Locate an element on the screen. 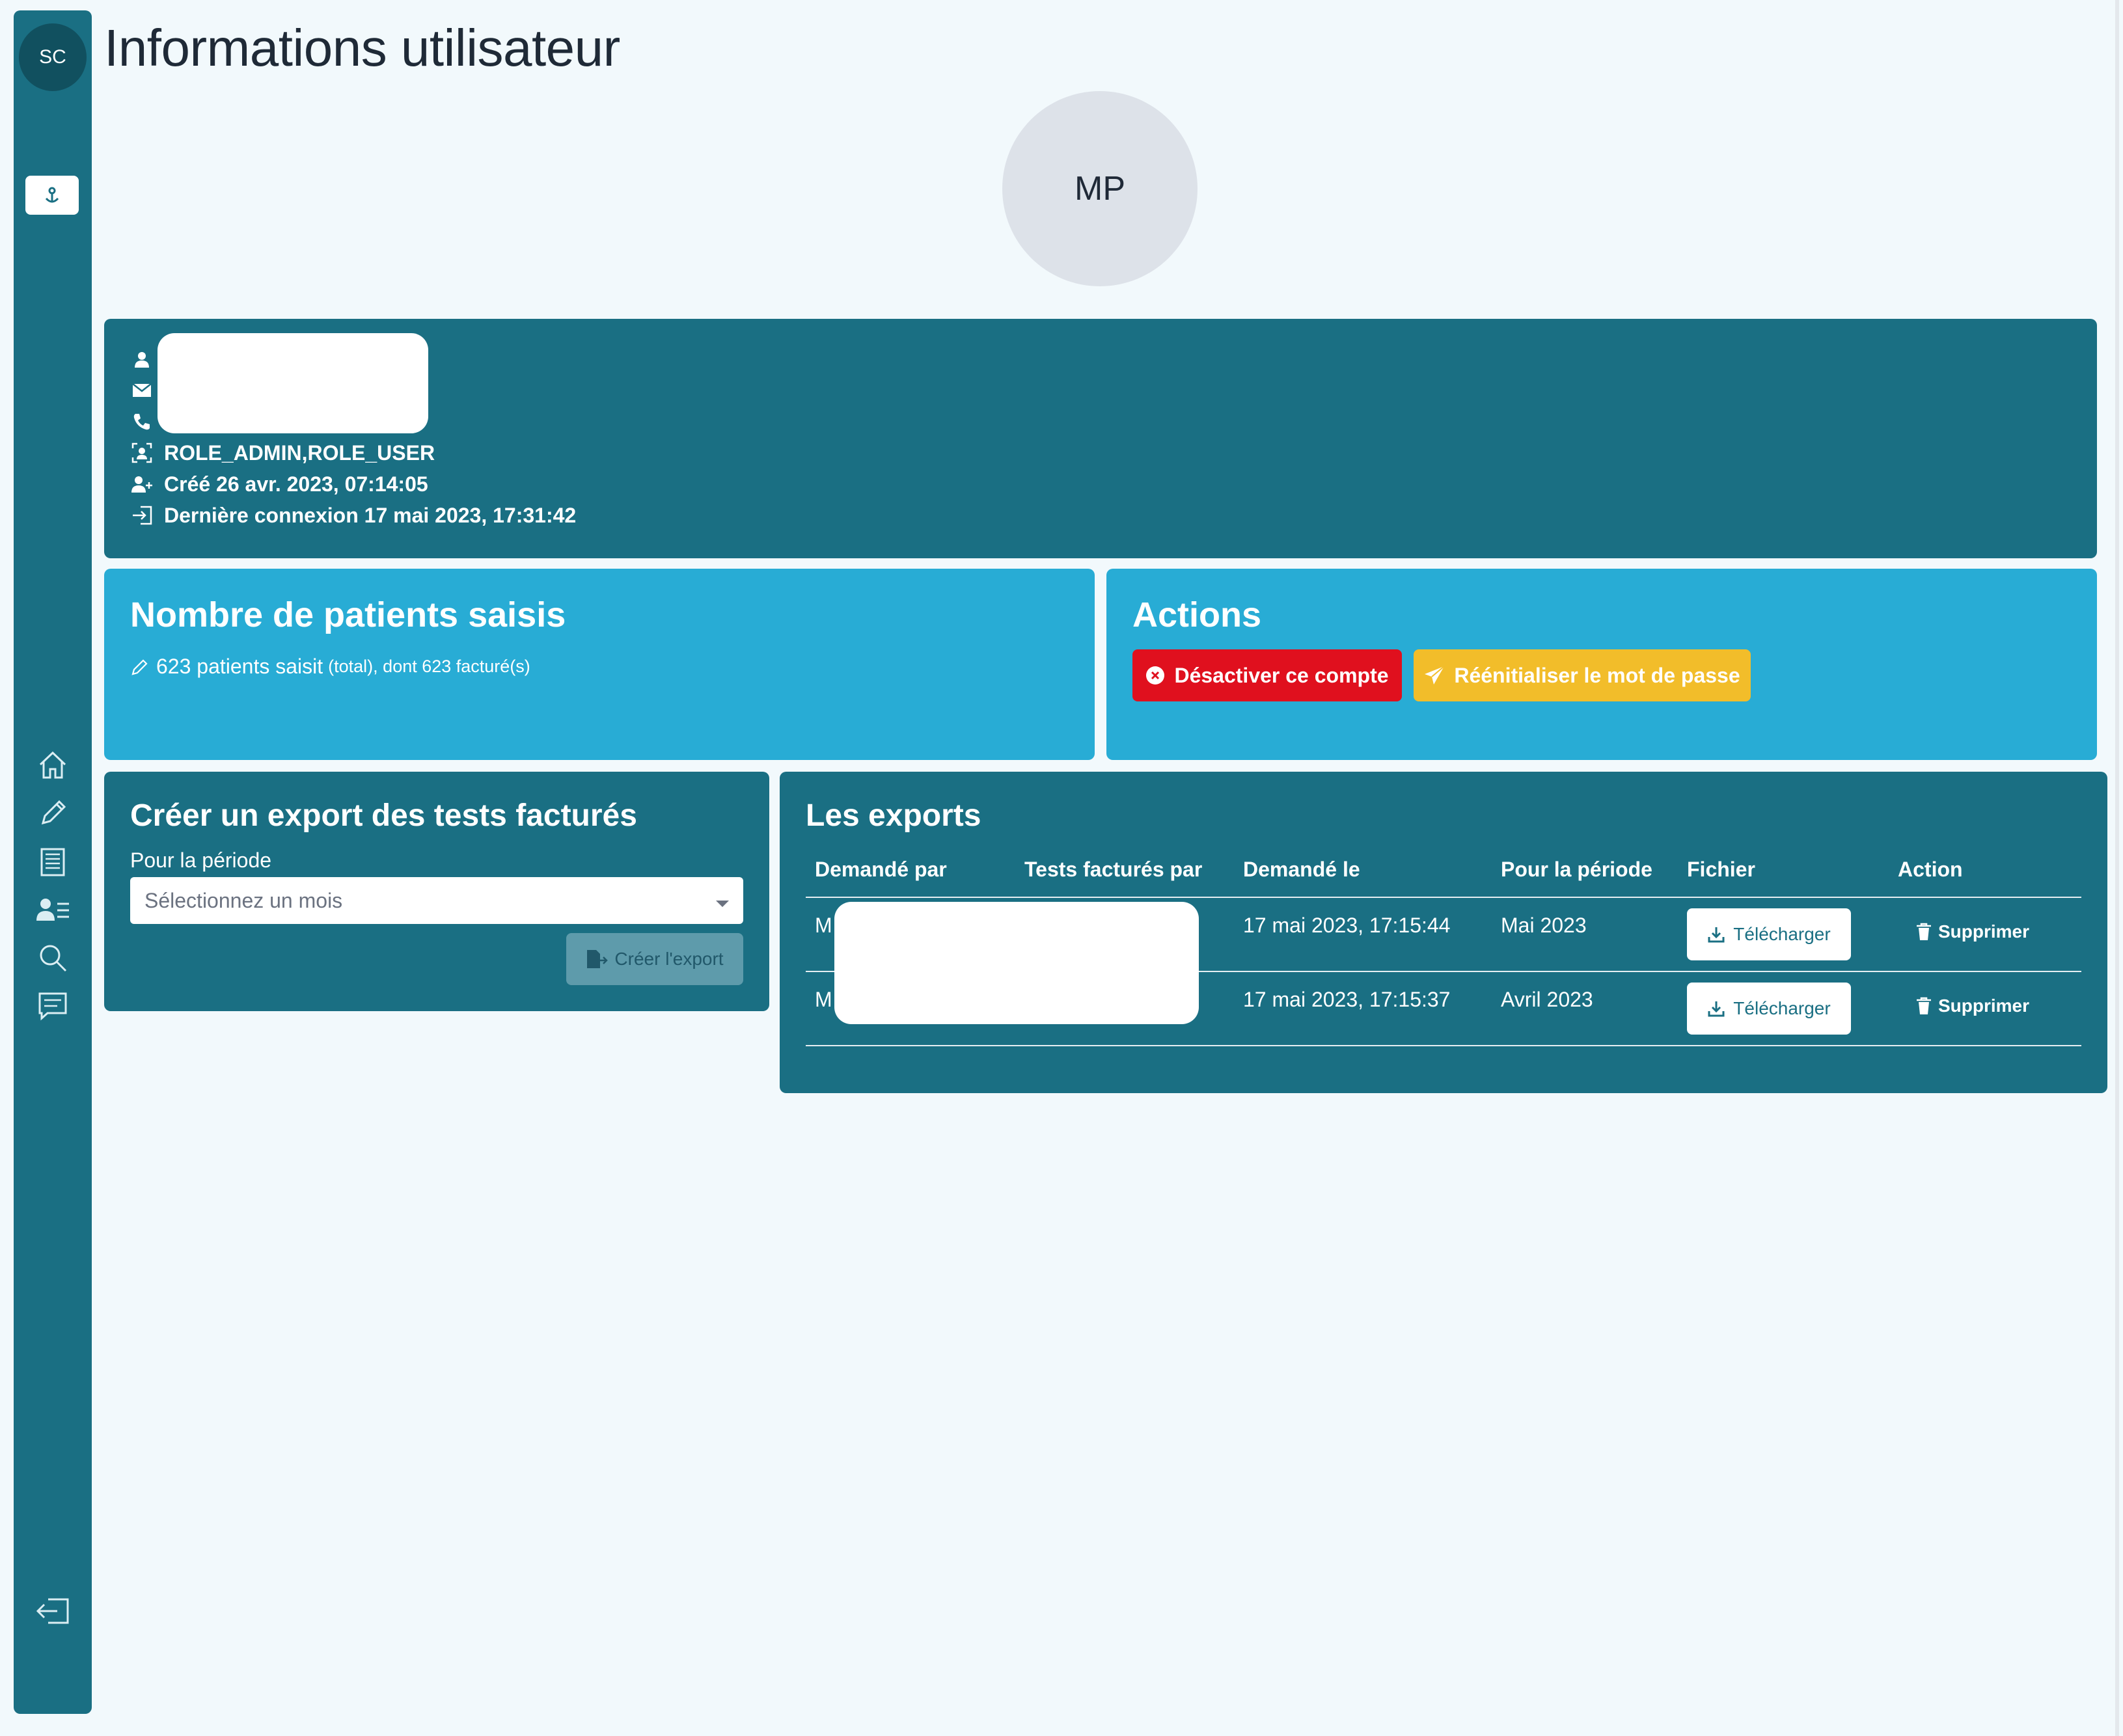 This screenshot has width=2123, height=1736. info-row-roles: ROLE_ADMIN,ROLE_USER is located at coordinates (282, 453).